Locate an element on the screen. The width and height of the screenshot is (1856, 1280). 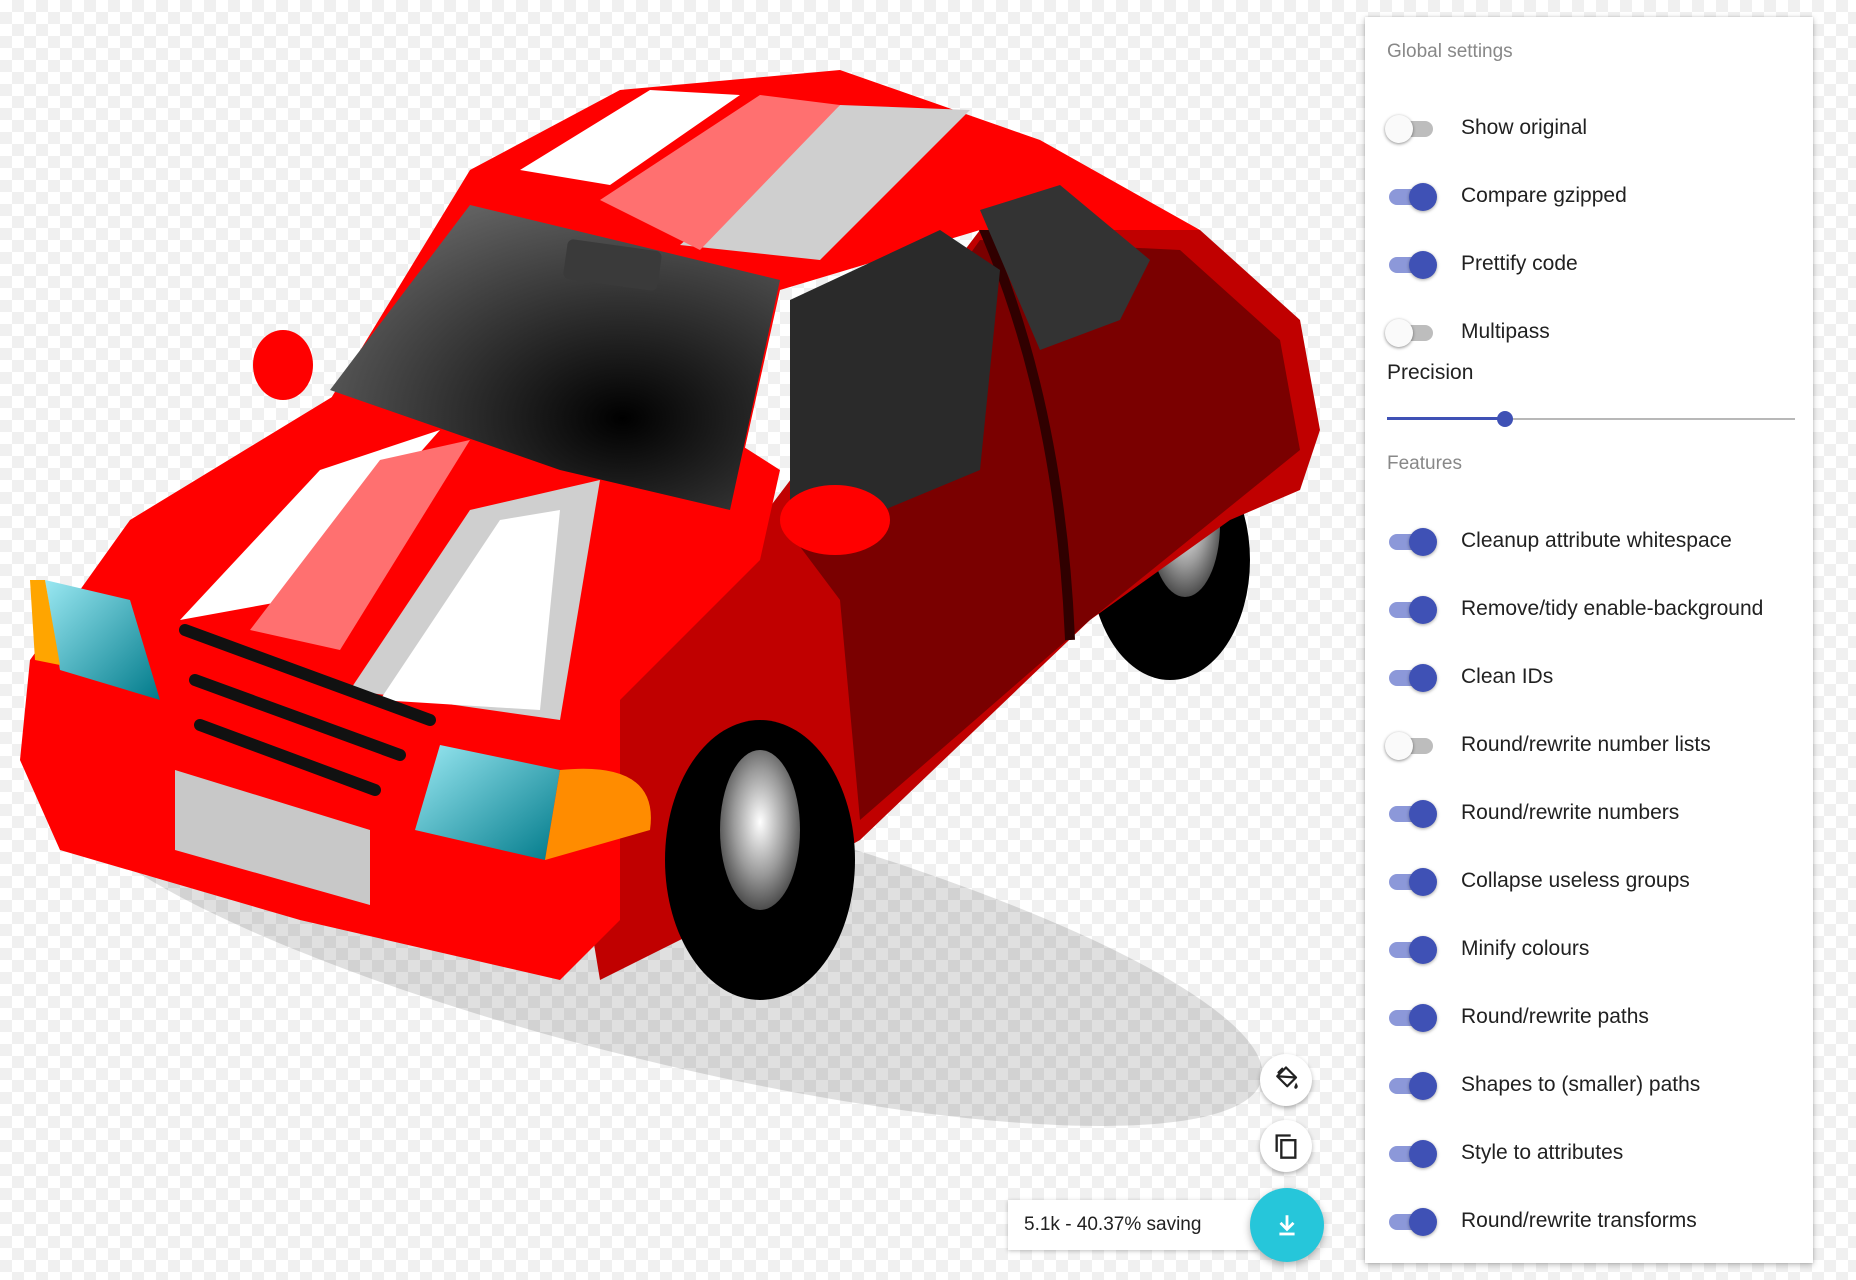
paint-bucket-icon is located at coordinates (1287, 1077).